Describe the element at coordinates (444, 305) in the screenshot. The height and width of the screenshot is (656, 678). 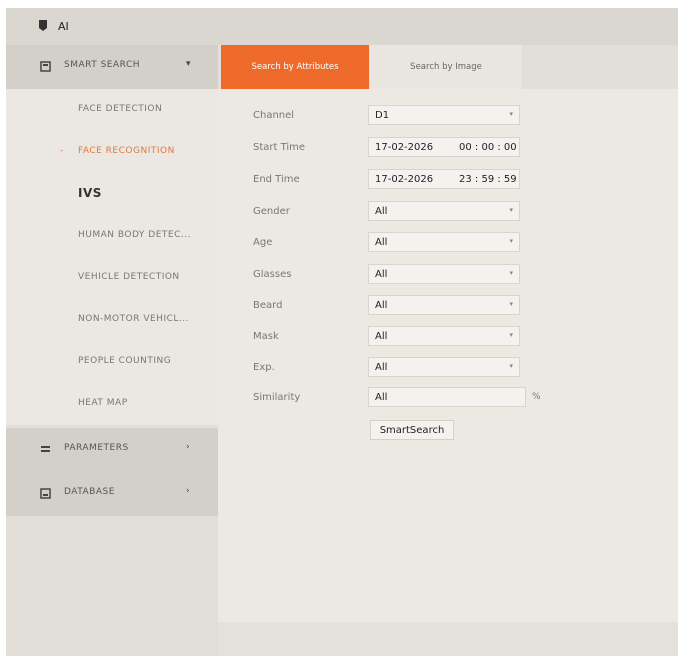
I see `beard-select: All ▾` at that location.